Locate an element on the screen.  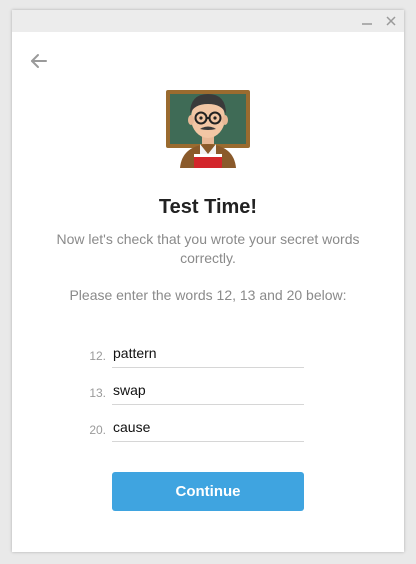
word-number: 12. is located at coordinates (97, 356).